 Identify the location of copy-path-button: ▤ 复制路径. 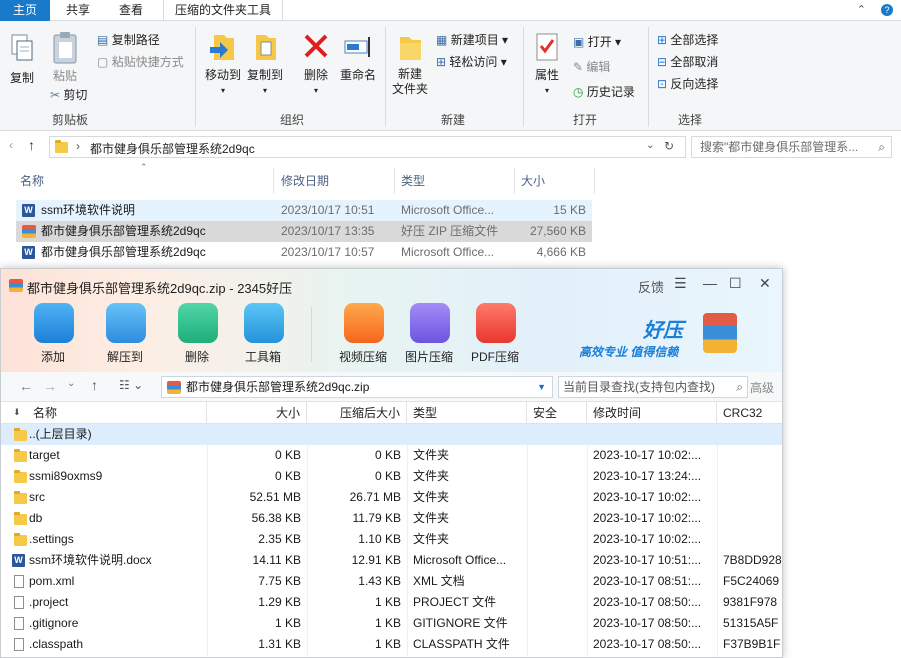
(128, 39).